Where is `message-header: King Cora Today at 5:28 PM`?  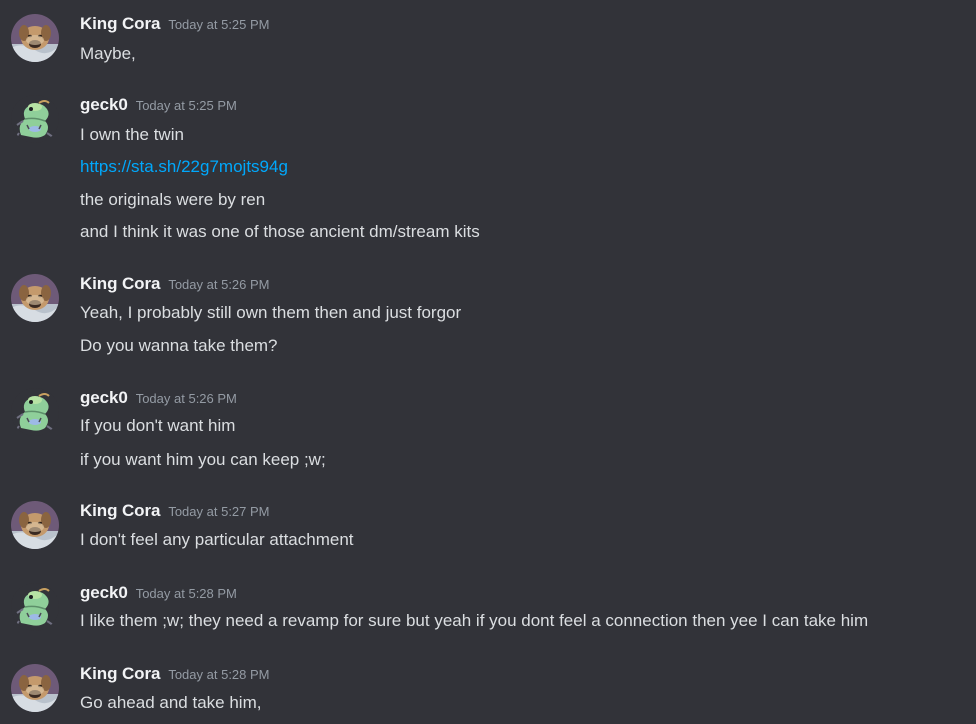
message-header: King Cora Today at 5:28 PM is located at coordinates (175, 676).